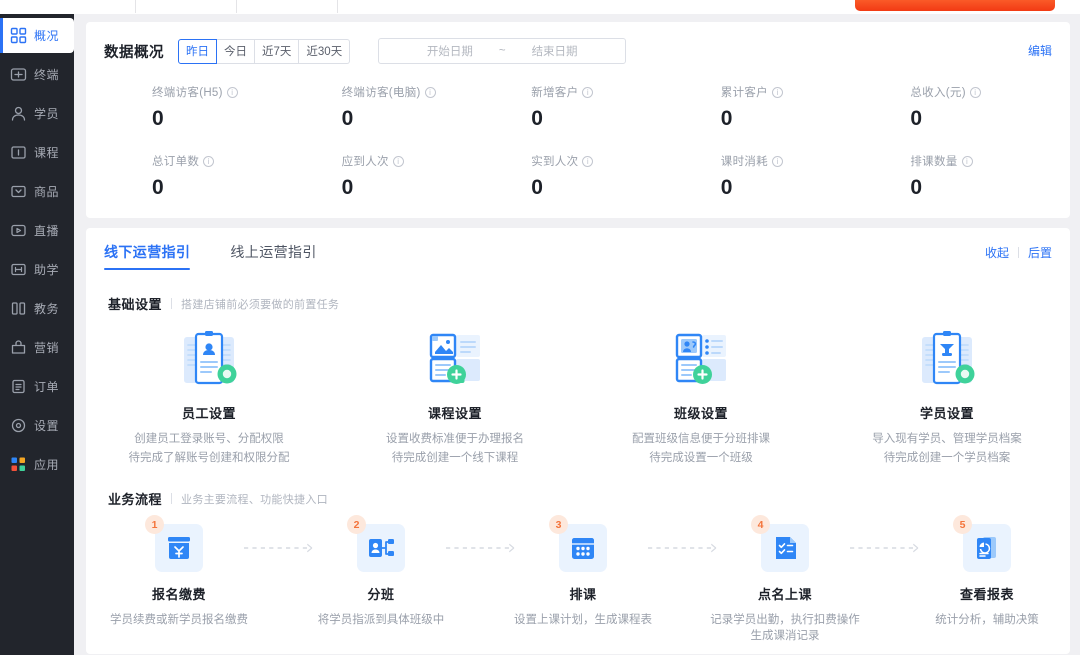 The width and height of the screenshot is (1080, 655). What do you see at coordinates (365, 162) in the screenshot?
I see `stat-label: 应到人次` at bounding box center [365, 162].